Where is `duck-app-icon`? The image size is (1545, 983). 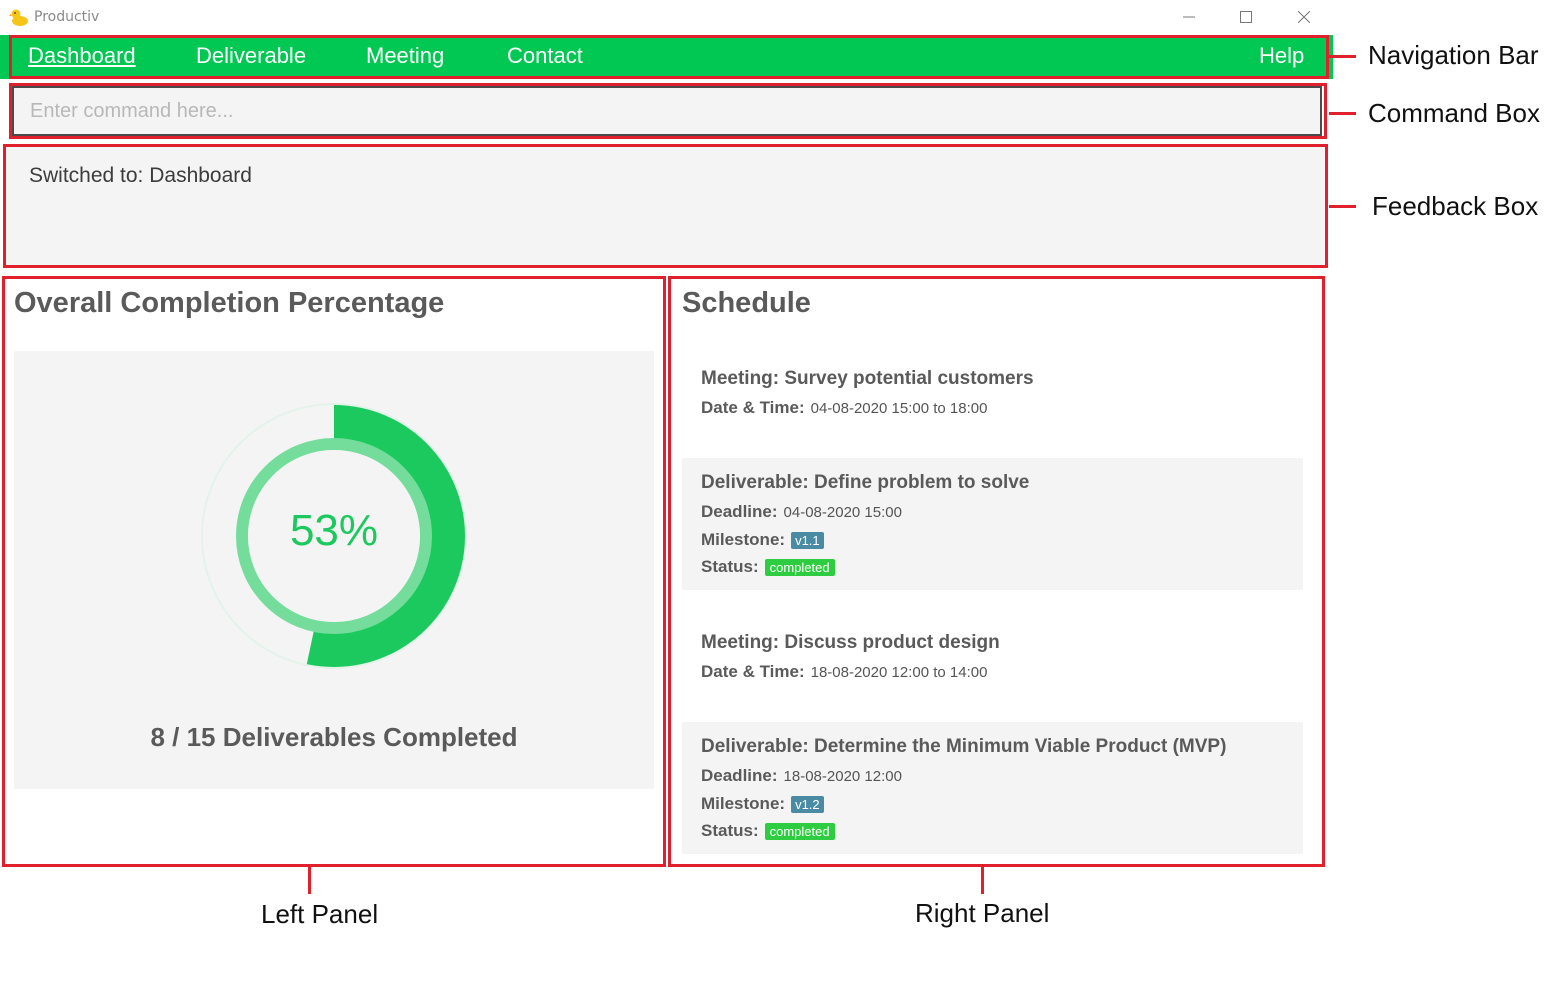
duck-app-icon is located at coordinates (19, 17).